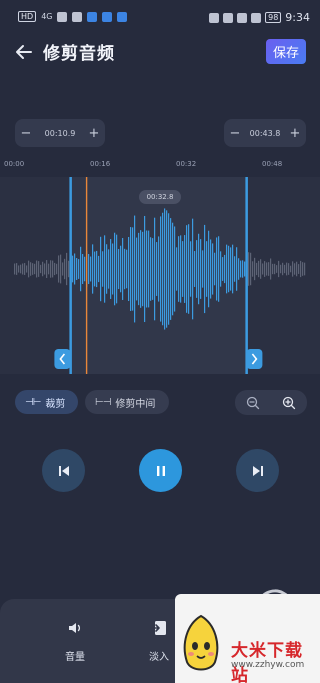 The image size is (320, 683). I want to click on fade-in-icon, so click(158, 628).